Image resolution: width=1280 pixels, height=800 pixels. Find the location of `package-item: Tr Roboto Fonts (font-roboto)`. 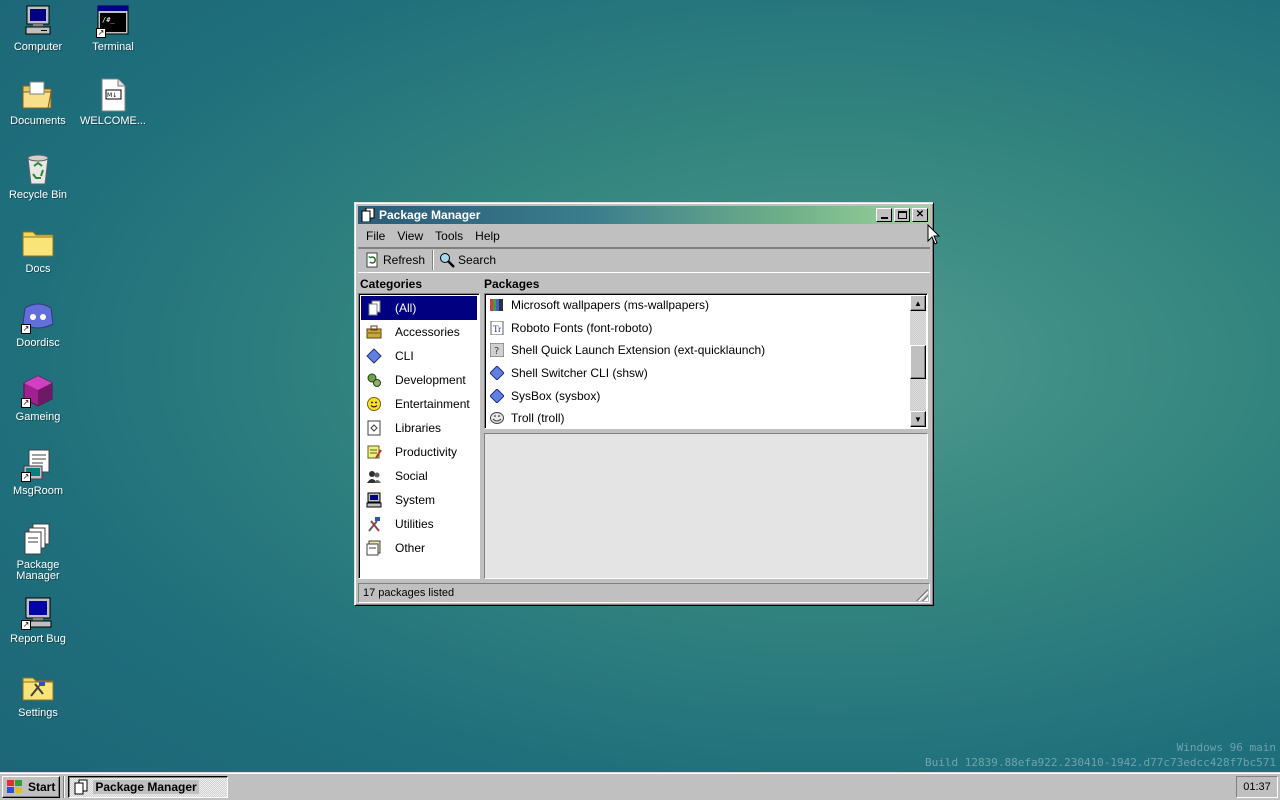

package-item: Tr Roboto Fonts (font-roboto) is located at coordinates (698, 328).